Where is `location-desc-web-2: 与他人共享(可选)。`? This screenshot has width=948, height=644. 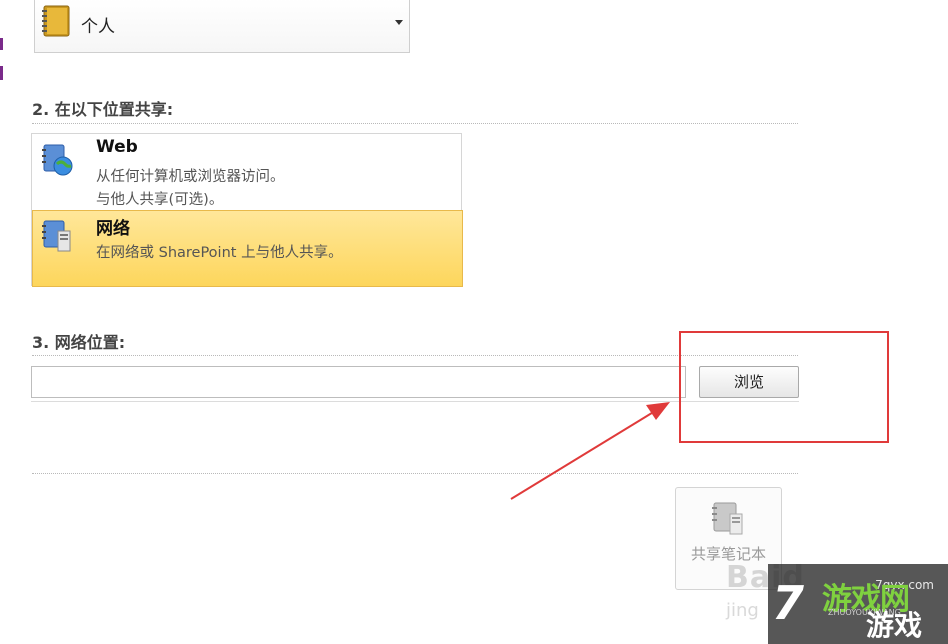
location-desc-web-2: 与他人共享(可选)。 is located at coordinates (160, 200).